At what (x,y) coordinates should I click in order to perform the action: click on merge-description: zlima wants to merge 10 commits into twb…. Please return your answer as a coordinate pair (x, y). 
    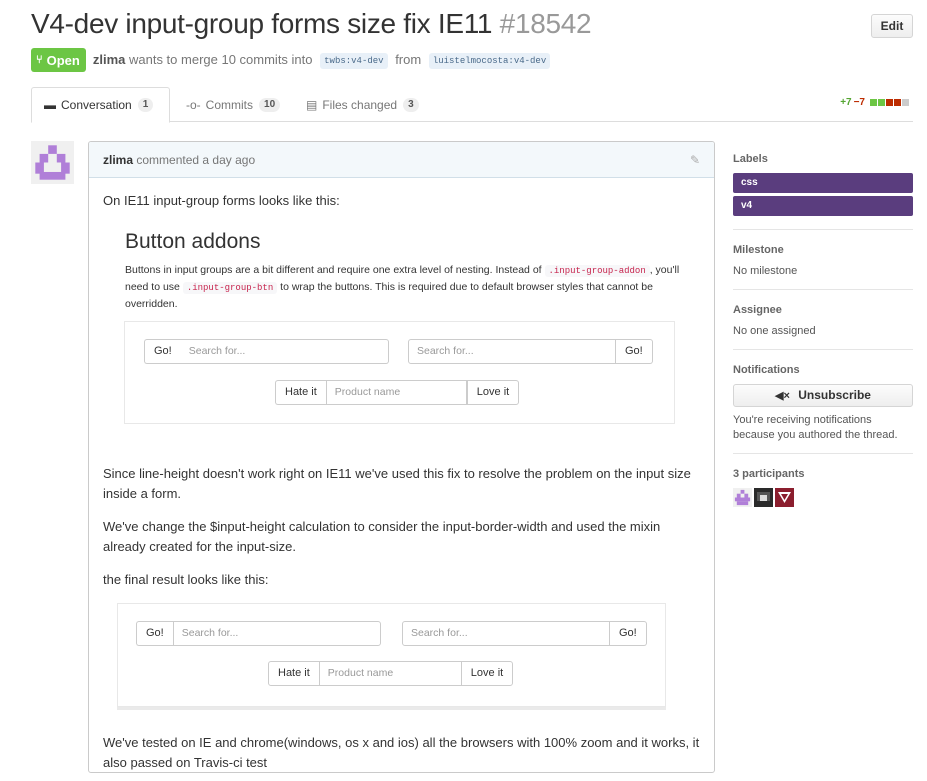
    Looking at the image, I should click on (323, 60).